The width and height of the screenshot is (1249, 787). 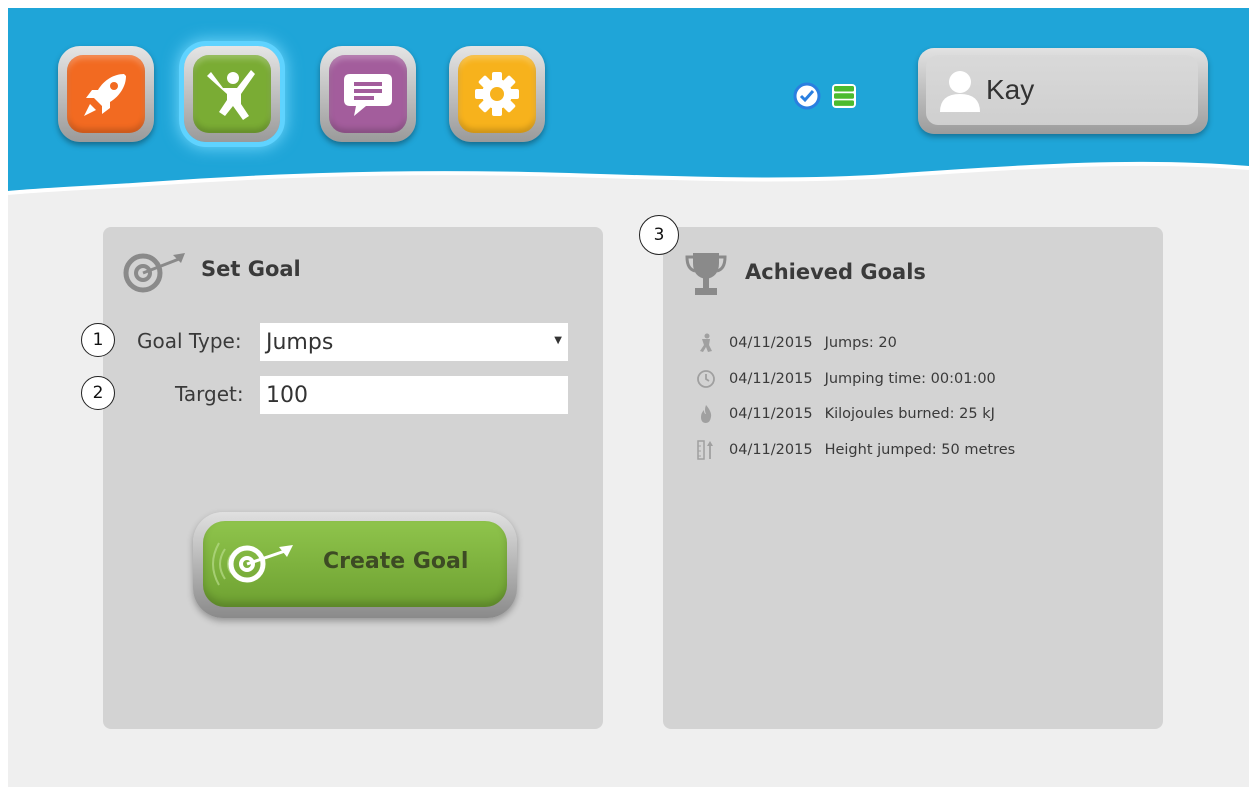 I want to click on user-name: Kay, so click(x=1010, y=89).